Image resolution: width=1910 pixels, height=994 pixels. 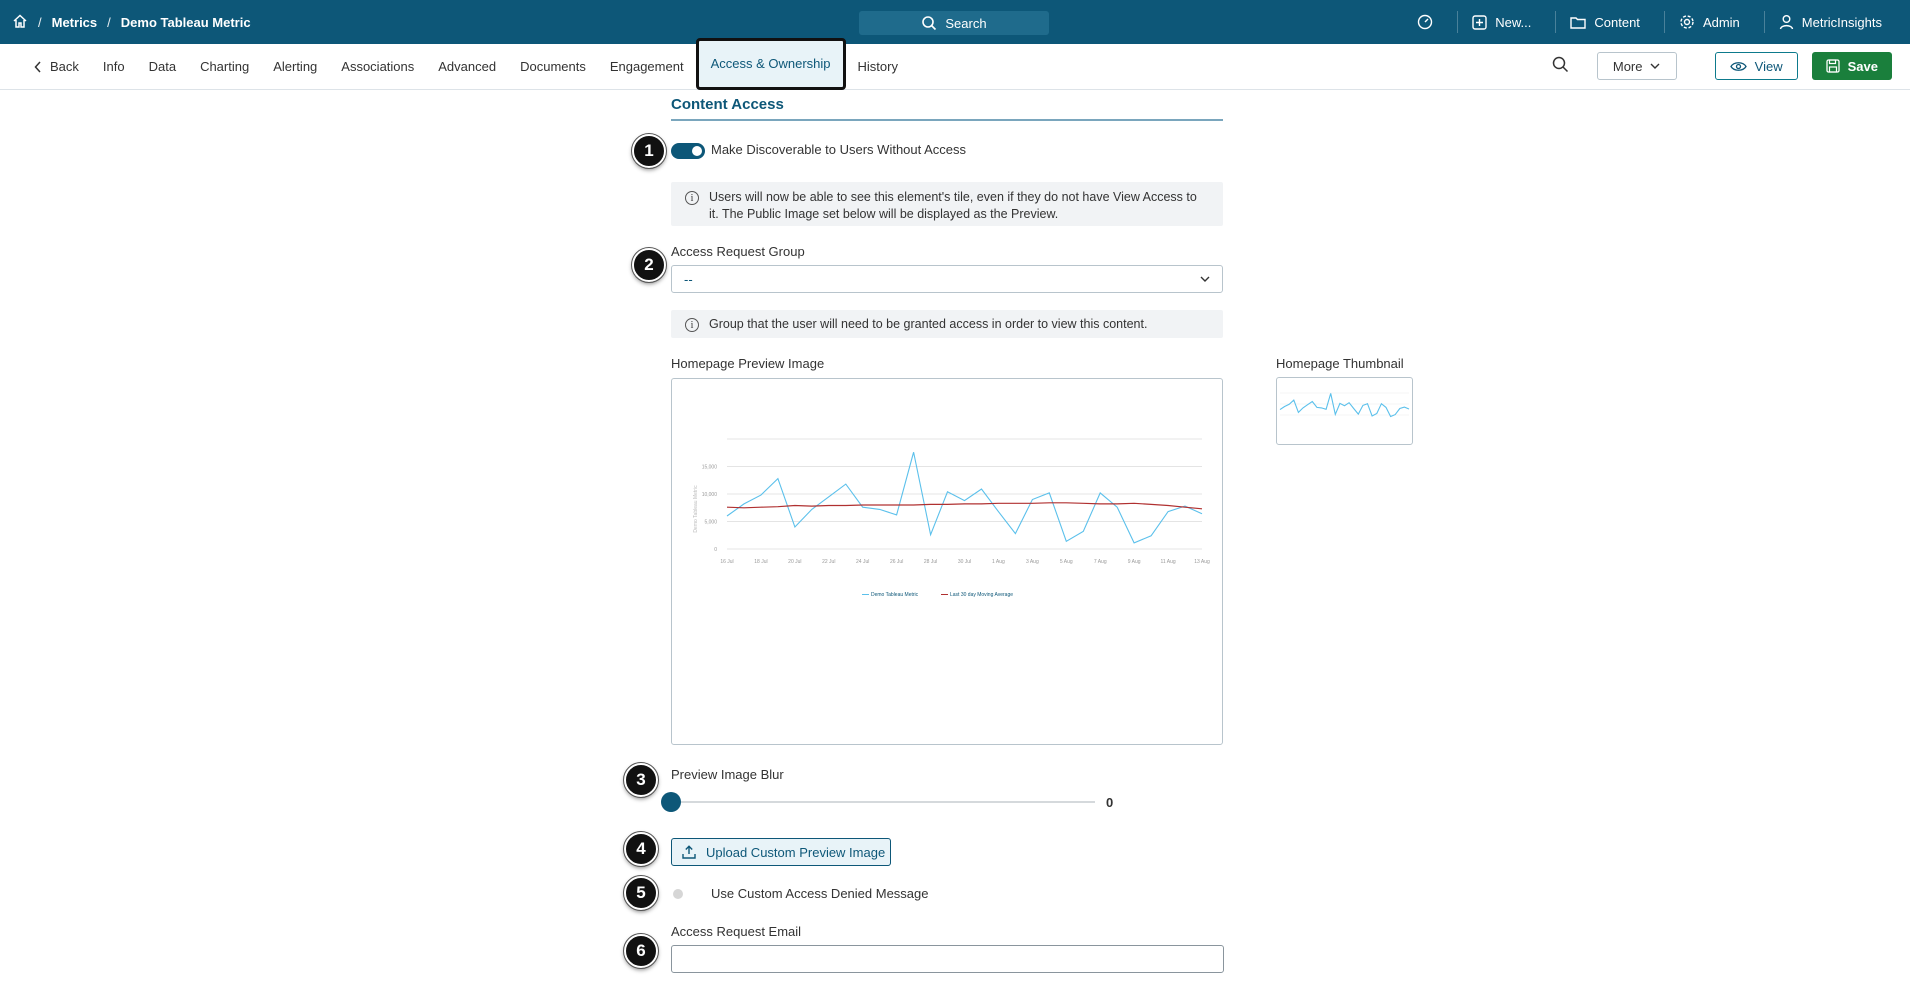 What do you see at coordinates (998, 562) in the screenshot?
I see `x-tick-label: 1 Aug` at bounding box center [998, 562].